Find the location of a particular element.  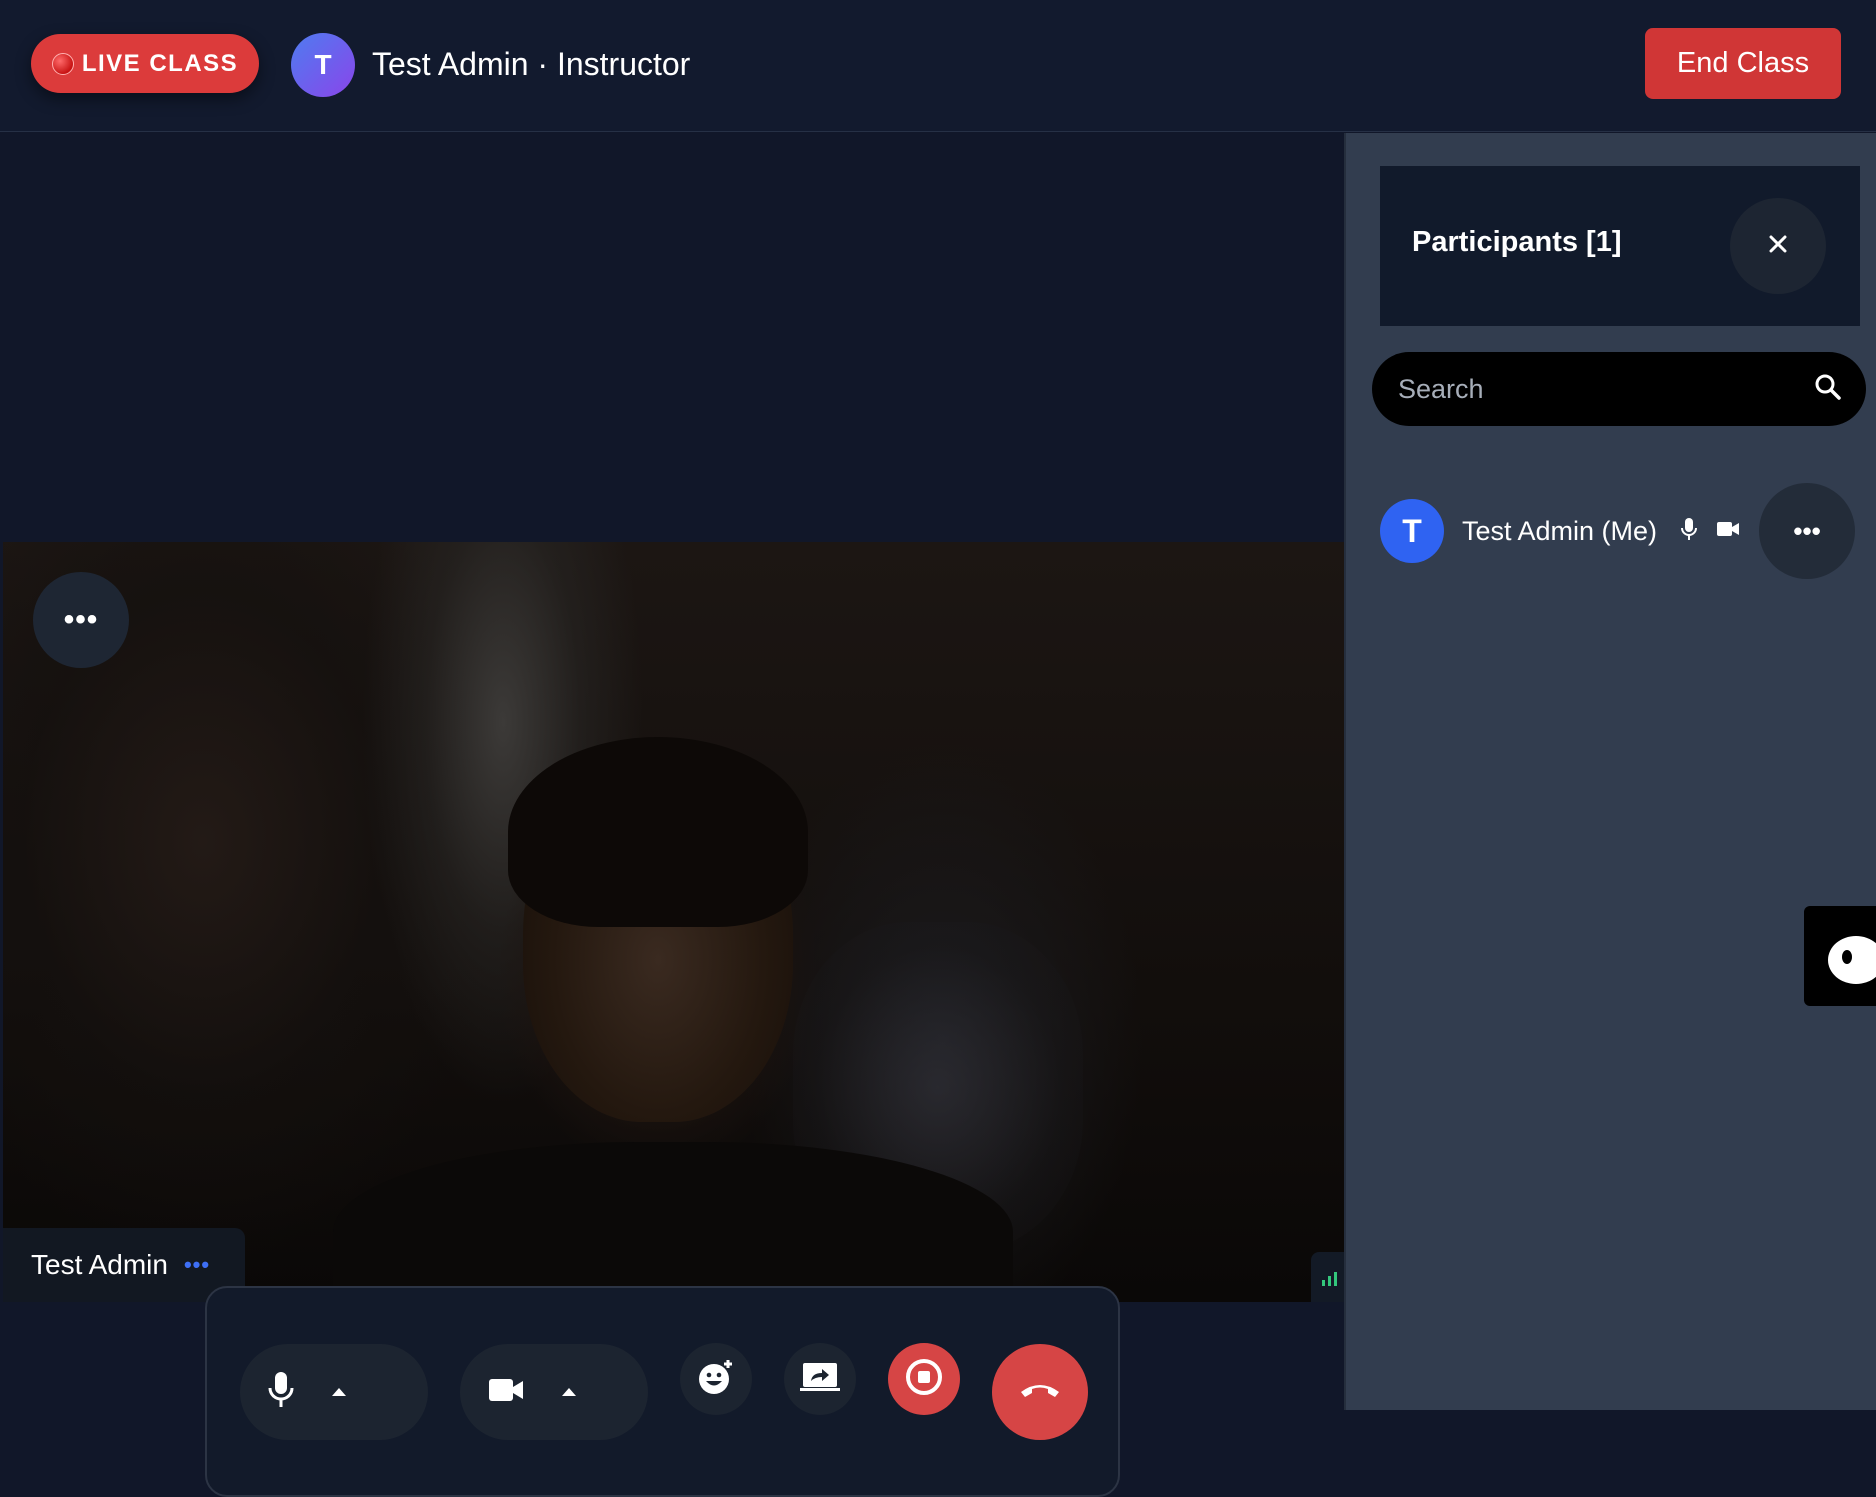

hang-up-icon is located at coordinates (1040, 1392).